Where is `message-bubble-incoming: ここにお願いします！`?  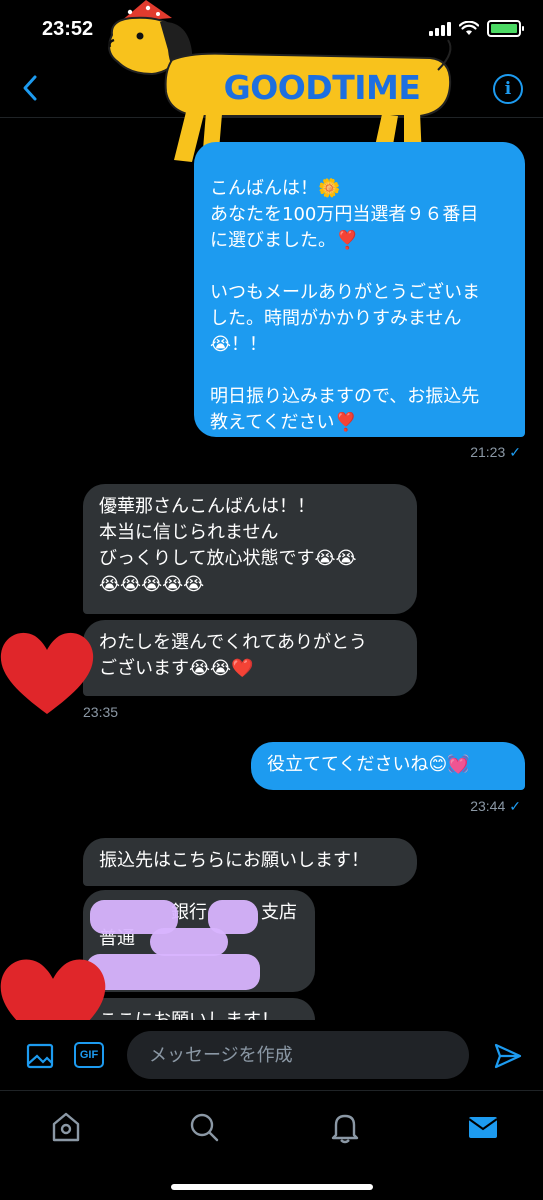
message-bubble-incoming: ここにお願いします！ is located at coordinates (199, 1009).